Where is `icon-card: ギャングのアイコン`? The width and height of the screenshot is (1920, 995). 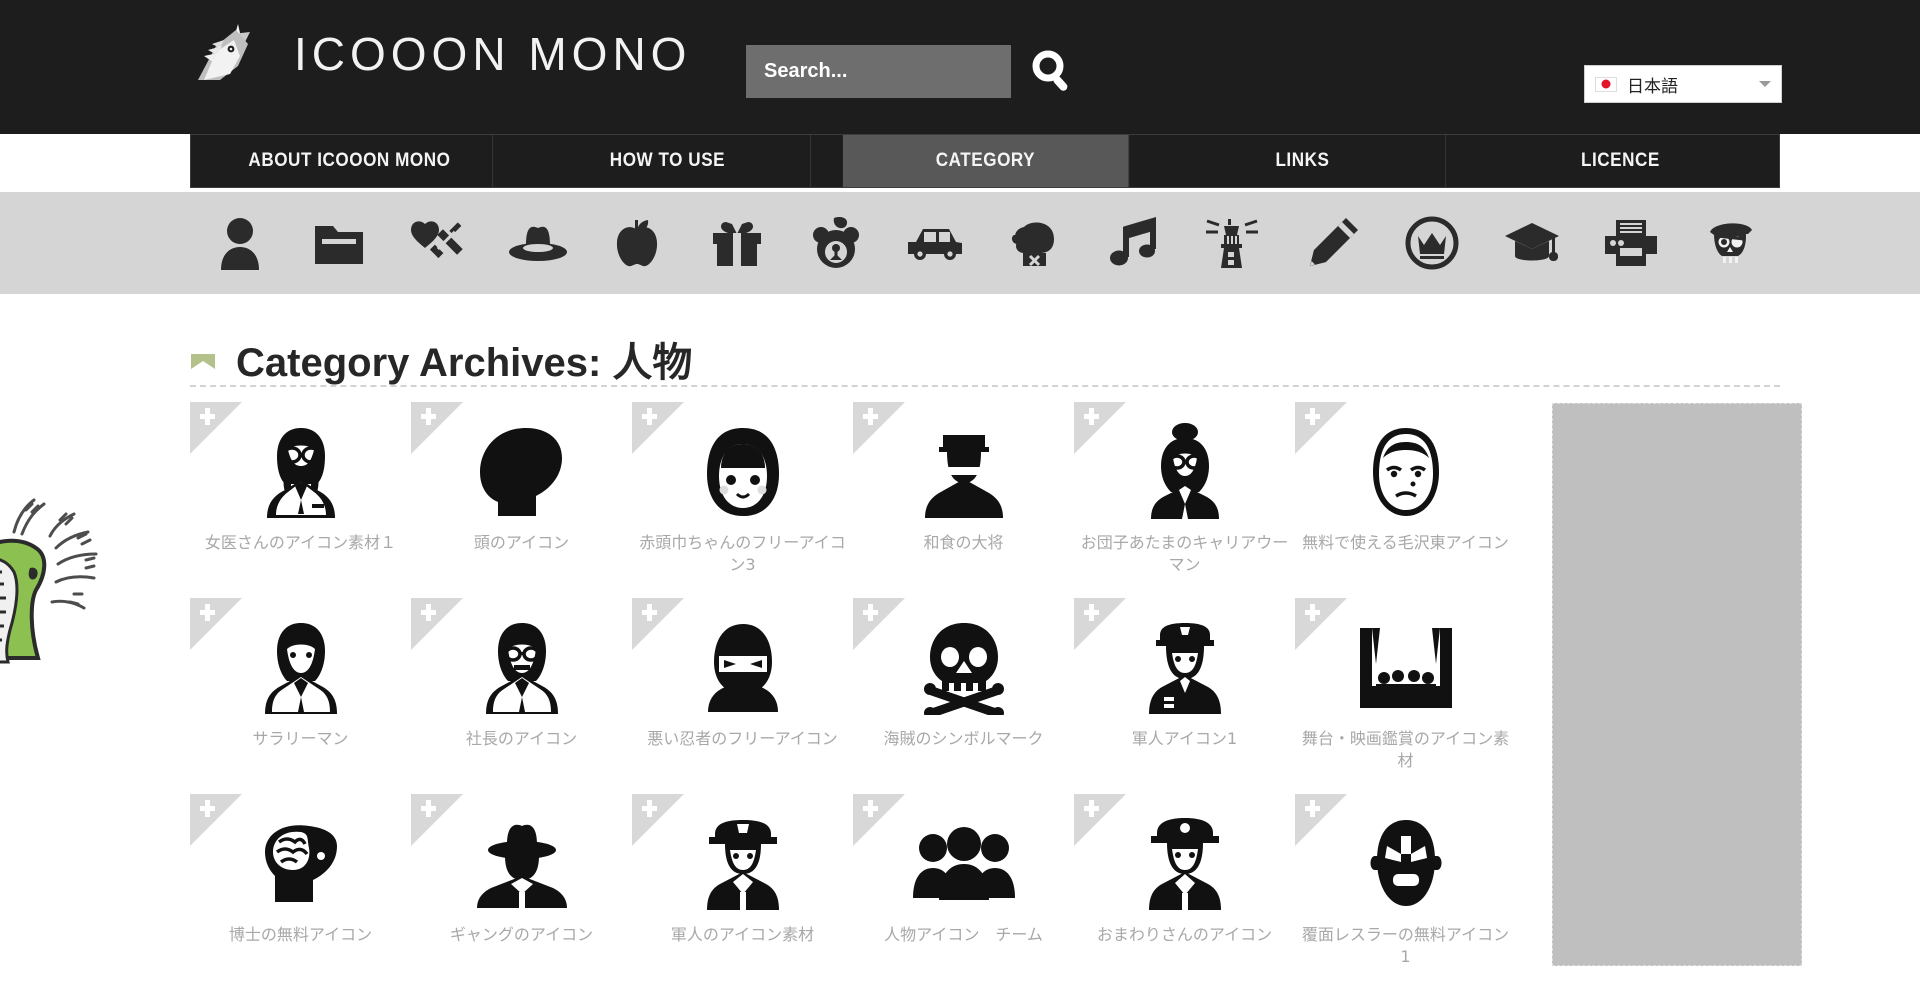 icon-card: ギャングのアイコン is located at coordinates (521, 892).